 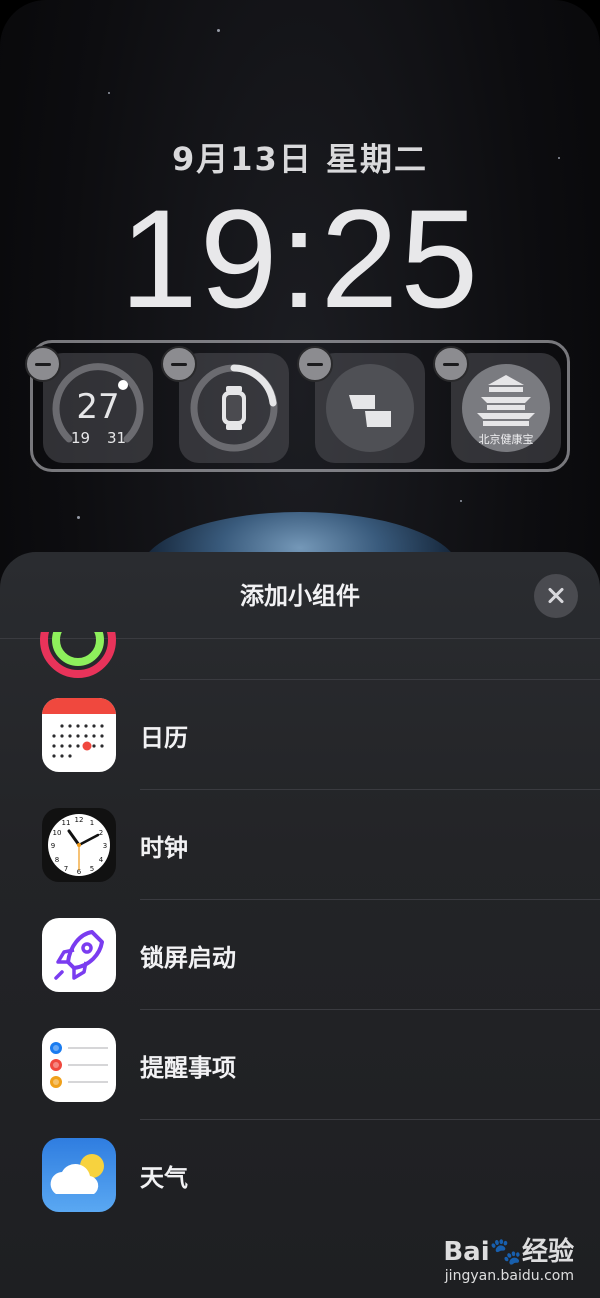 I want to click on svg-text: 4, so click(x=101, y=860).